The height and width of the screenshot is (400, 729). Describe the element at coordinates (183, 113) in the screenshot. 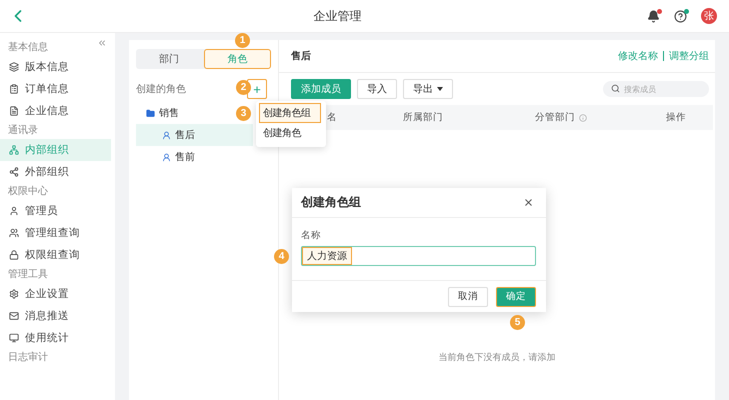

I see `tree-group: 销售` at that location.